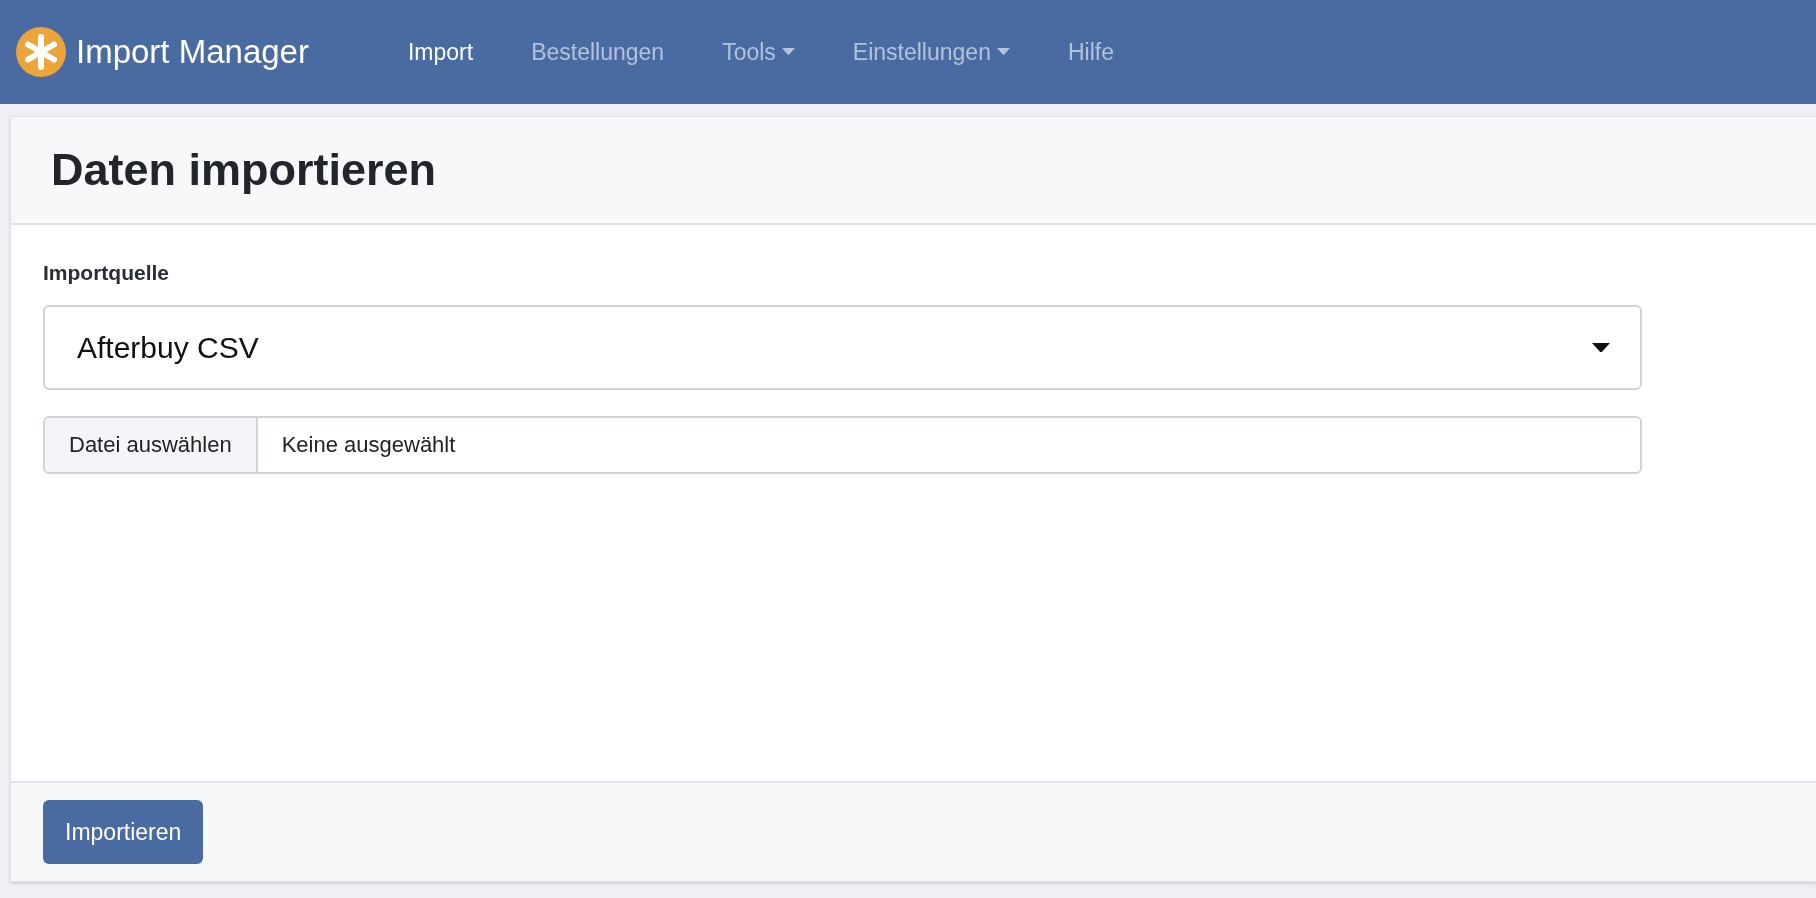 This screenshot has width=1816, height=898. I want to click on choose-file-button: Datei auswählen, so click(151, 445).